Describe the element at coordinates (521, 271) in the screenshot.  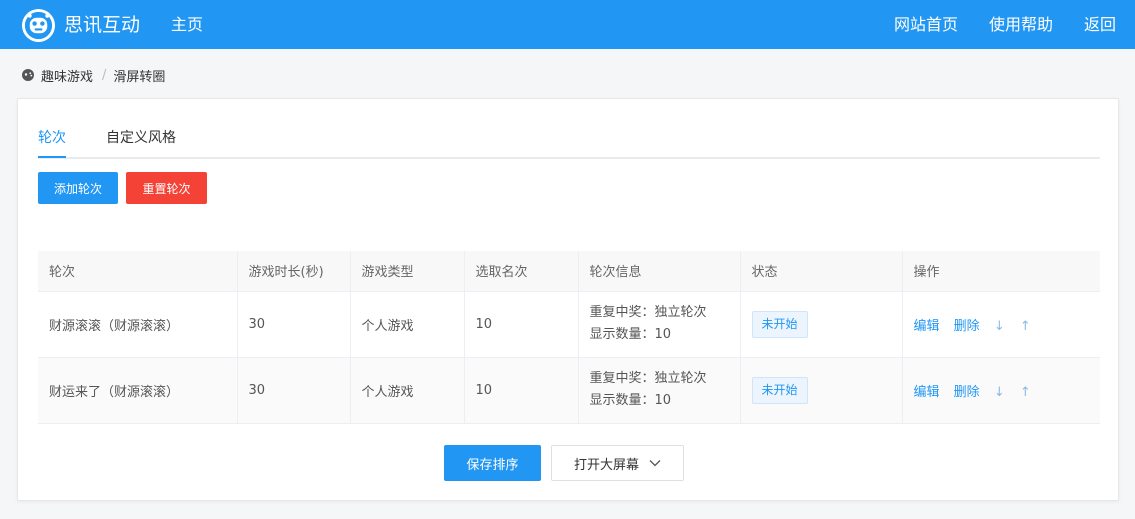
I see `col-header-rank: 选取名次` at that location.